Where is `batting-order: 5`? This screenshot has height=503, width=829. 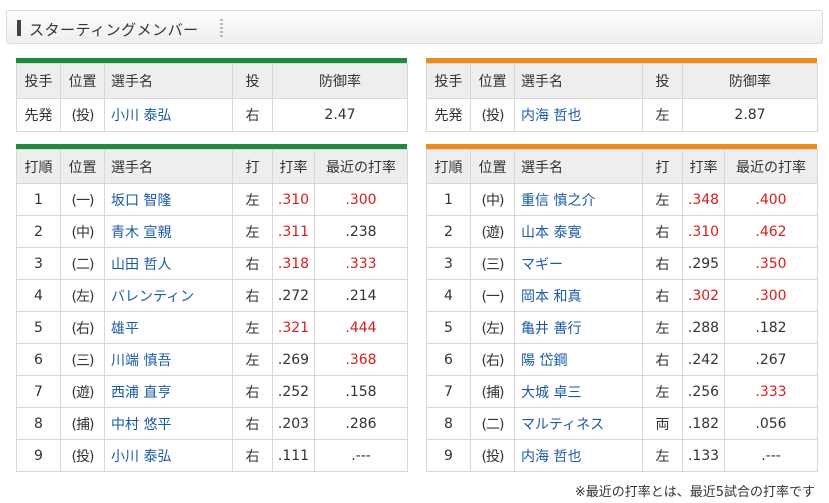
batting-order: 5 is located at coordinates (38, 327).